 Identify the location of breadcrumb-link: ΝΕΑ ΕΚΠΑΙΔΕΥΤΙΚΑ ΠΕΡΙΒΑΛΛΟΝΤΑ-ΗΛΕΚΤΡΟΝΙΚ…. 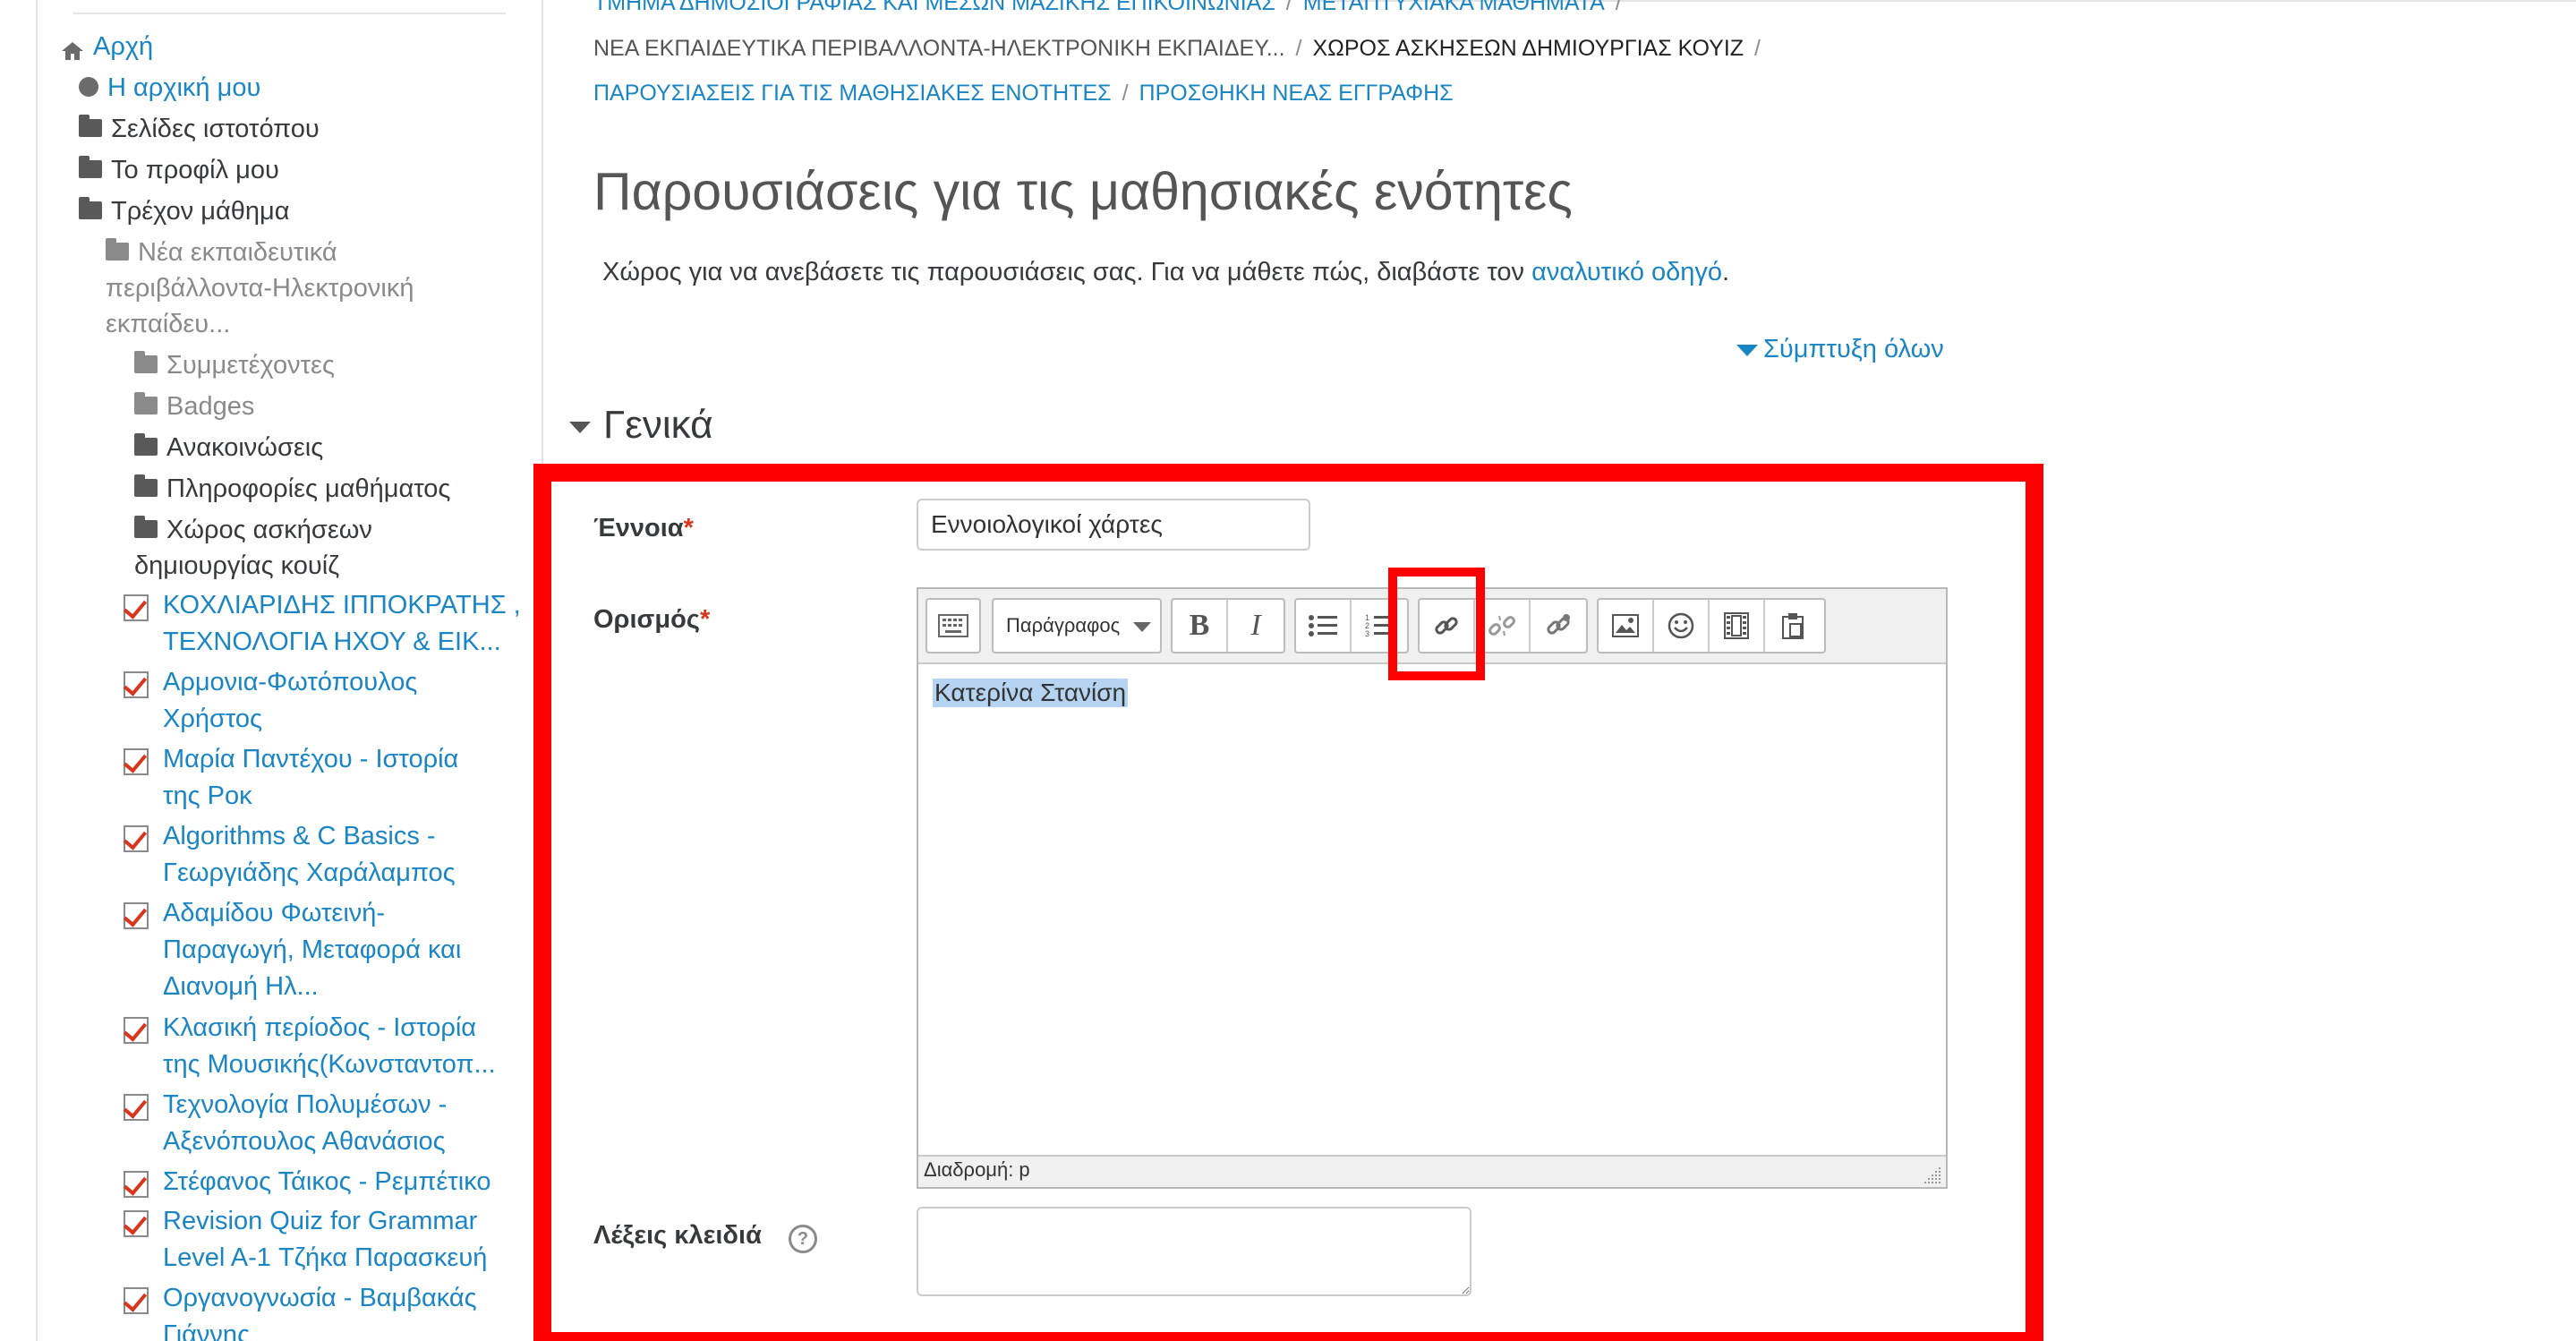
(939, 48).